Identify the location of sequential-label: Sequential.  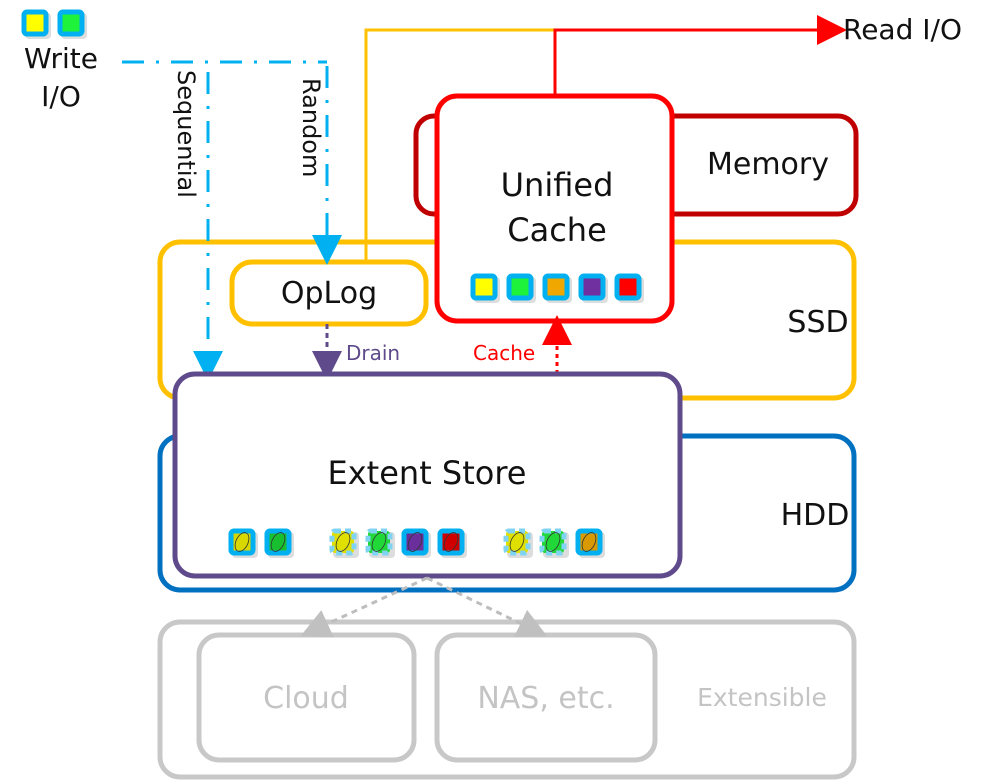
(186, 134).